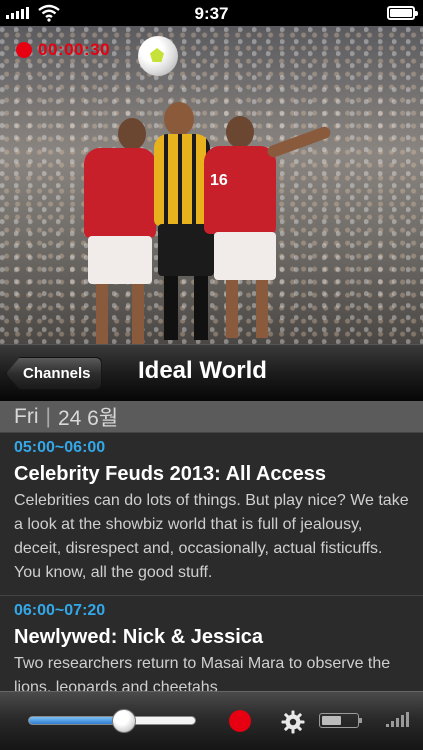 Image resolution: width=423 pixels, height=750 pixels. I want to click on recording-indicator: 00:00:30, so click(63, 50).